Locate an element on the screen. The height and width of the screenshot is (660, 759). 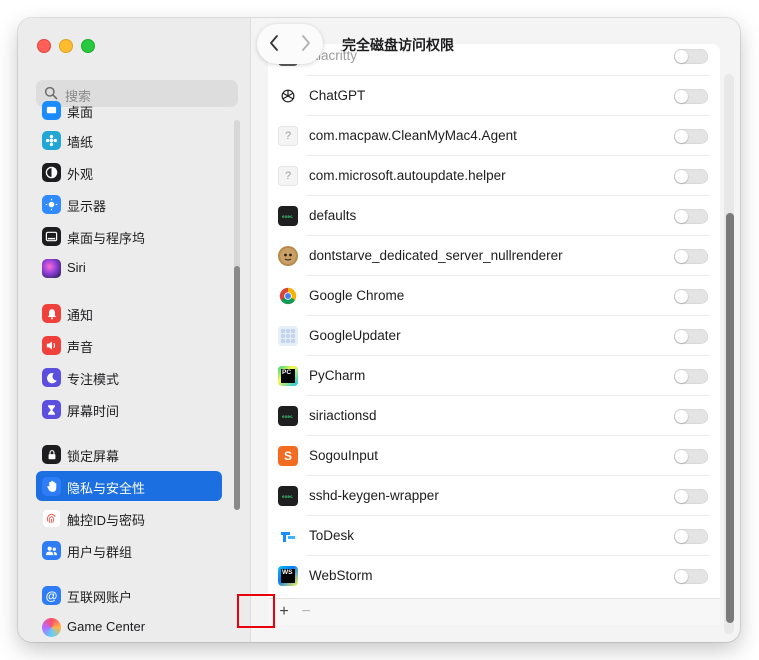
app-row: Alacritty is located at coordinates (494, 60).